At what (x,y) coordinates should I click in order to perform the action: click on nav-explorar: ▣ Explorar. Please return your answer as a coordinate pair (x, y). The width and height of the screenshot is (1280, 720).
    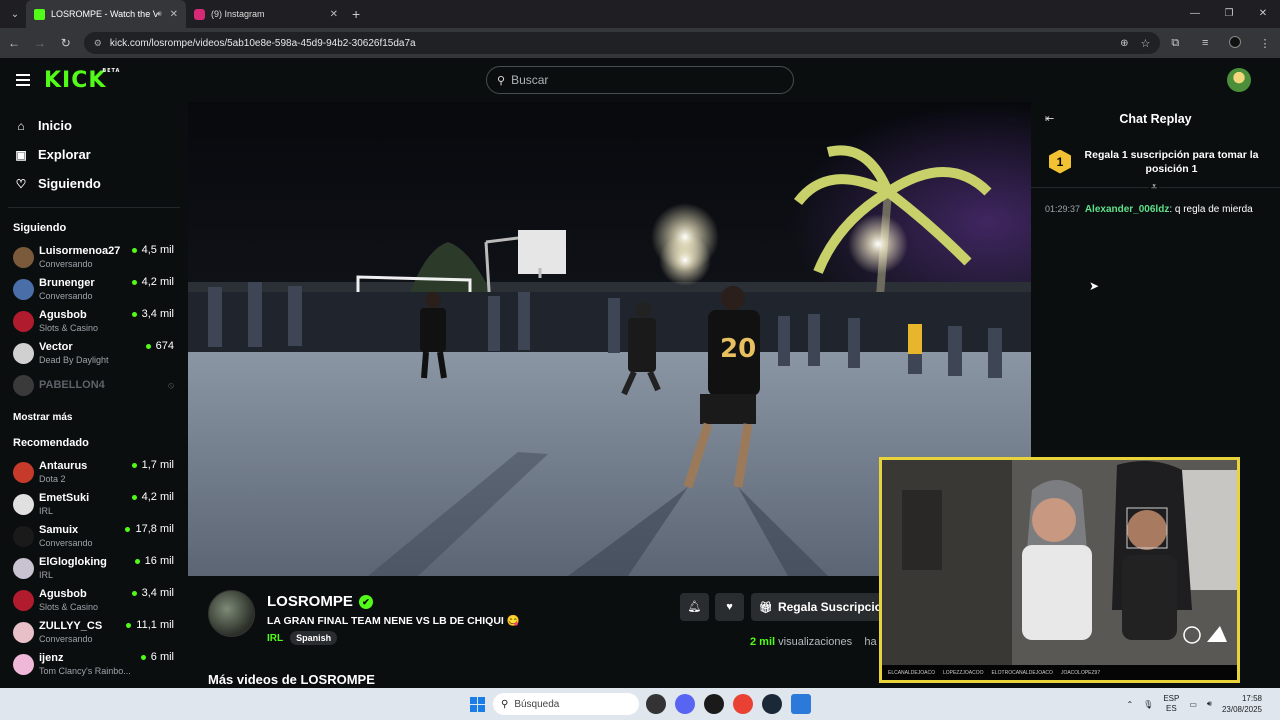
    Looking at the image, I should click on (94, 154).